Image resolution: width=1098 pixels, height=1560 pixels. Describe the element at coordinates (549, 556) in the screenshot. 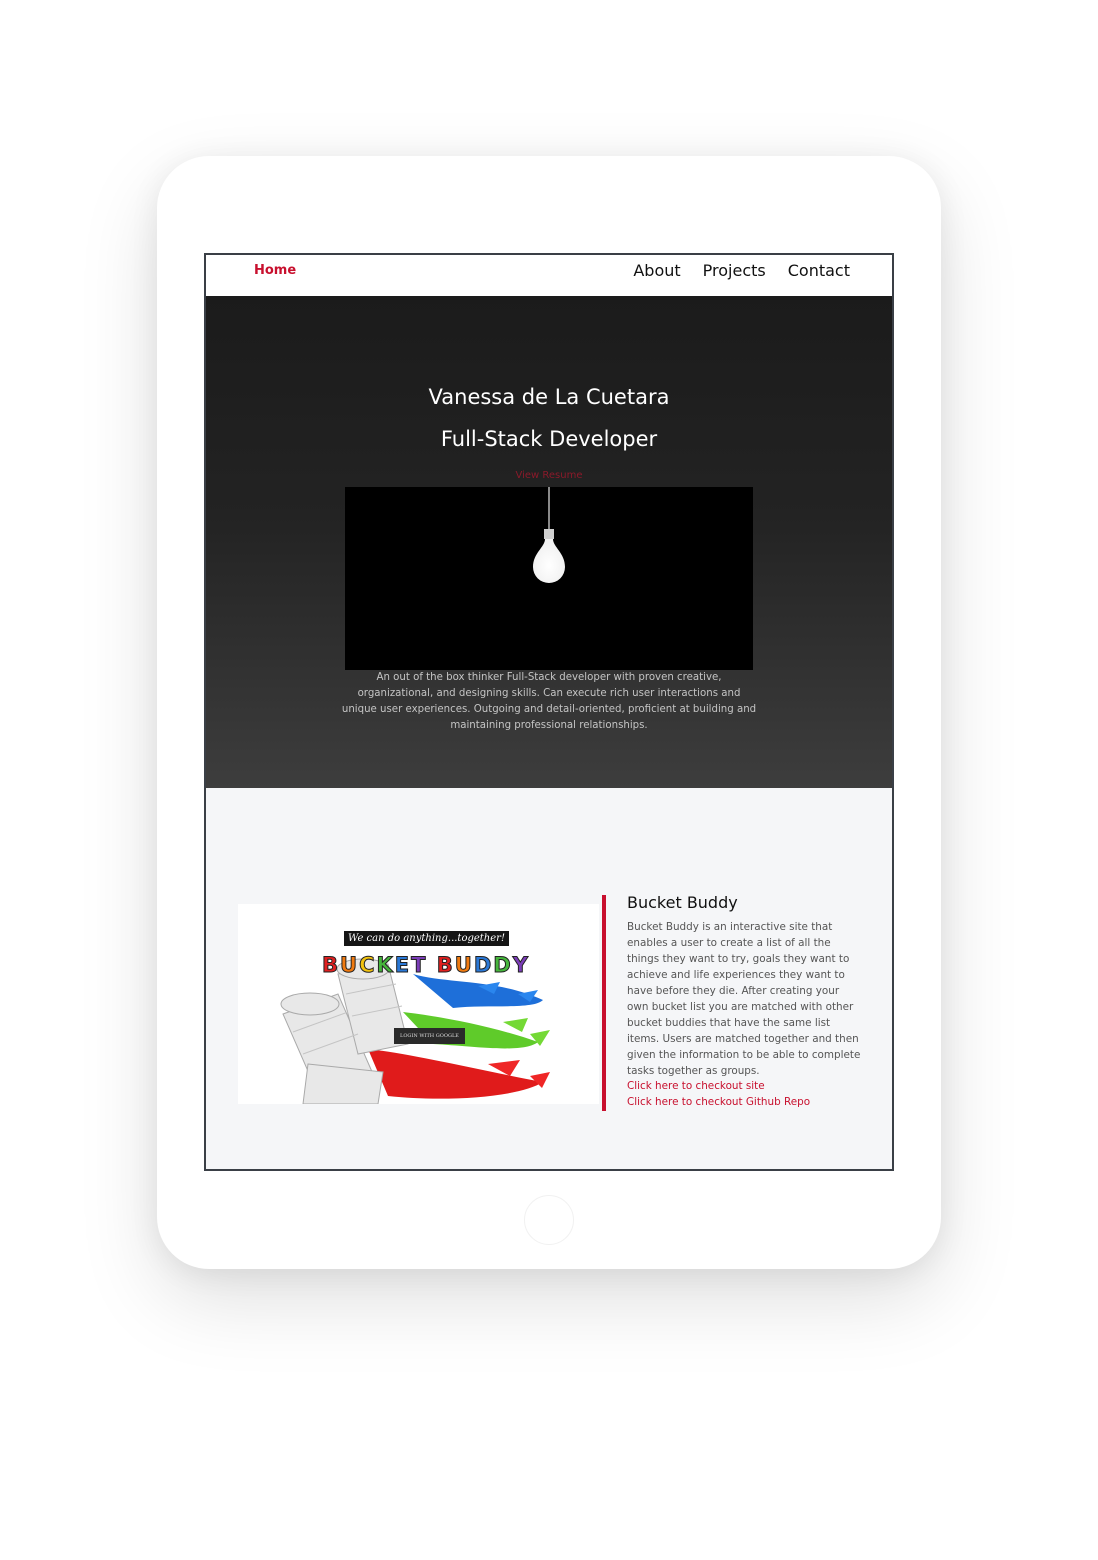

I see `lightbulb-icon` at that location.